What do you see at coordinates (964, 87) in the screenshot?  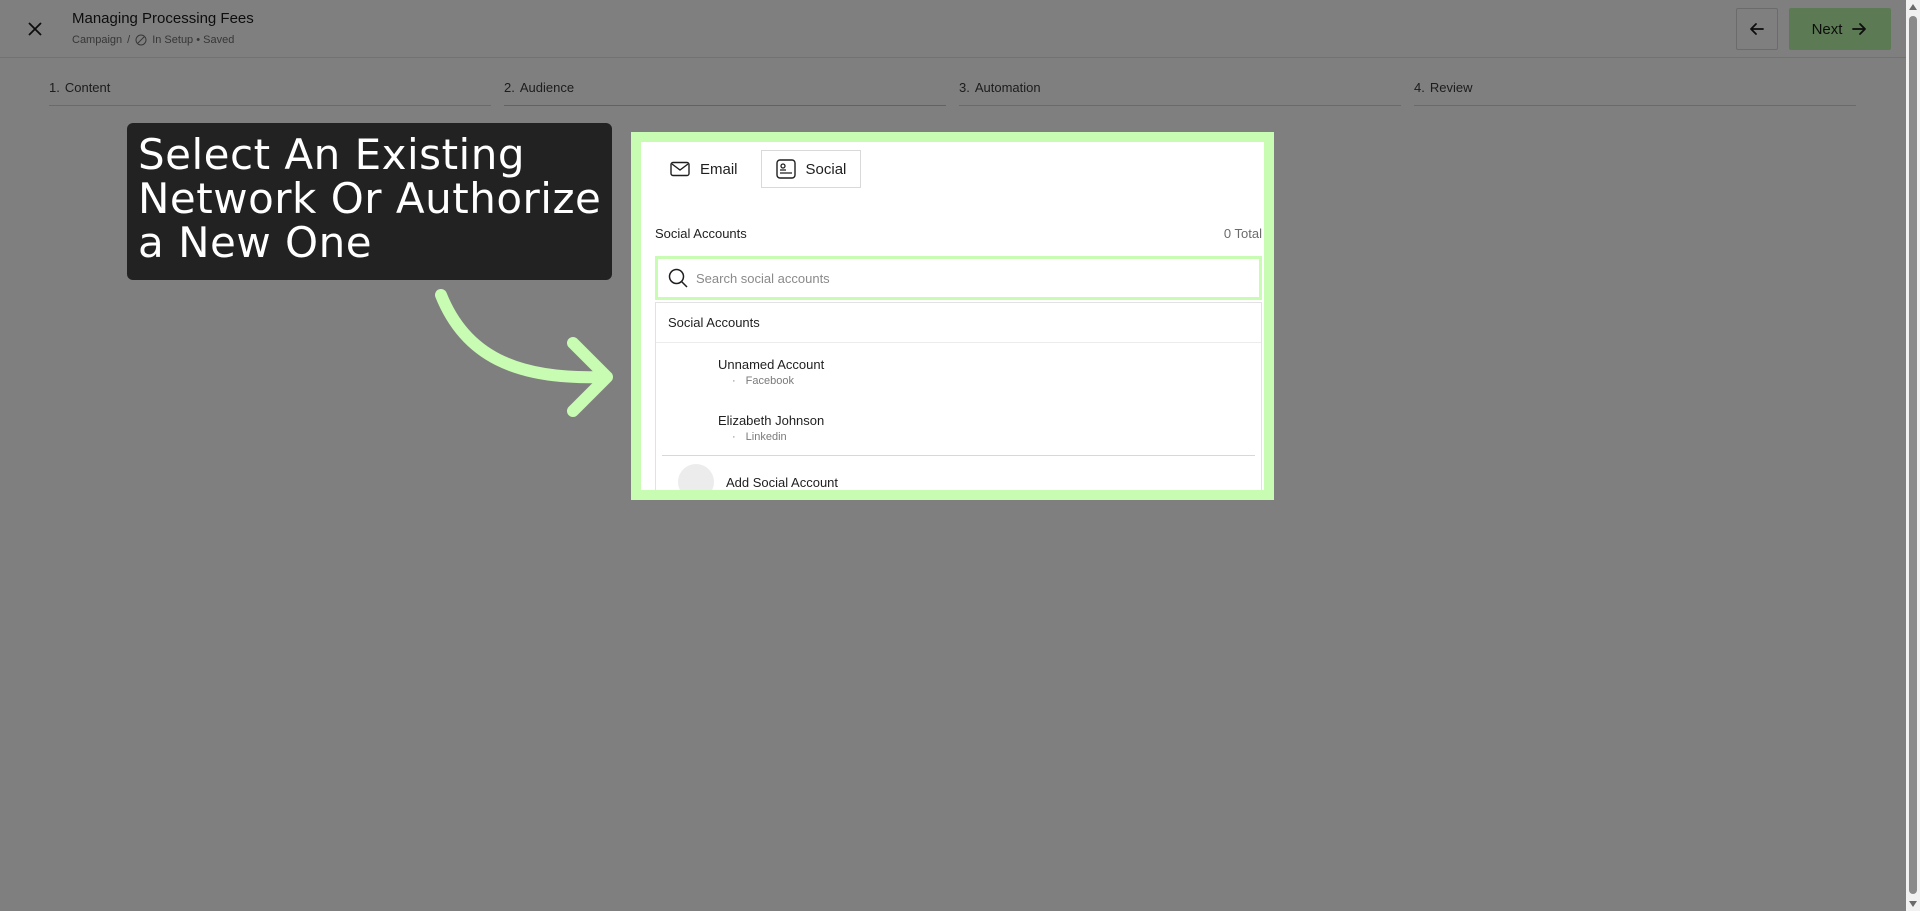 I see `step-number: 3.` at bounding box center [964, 87].